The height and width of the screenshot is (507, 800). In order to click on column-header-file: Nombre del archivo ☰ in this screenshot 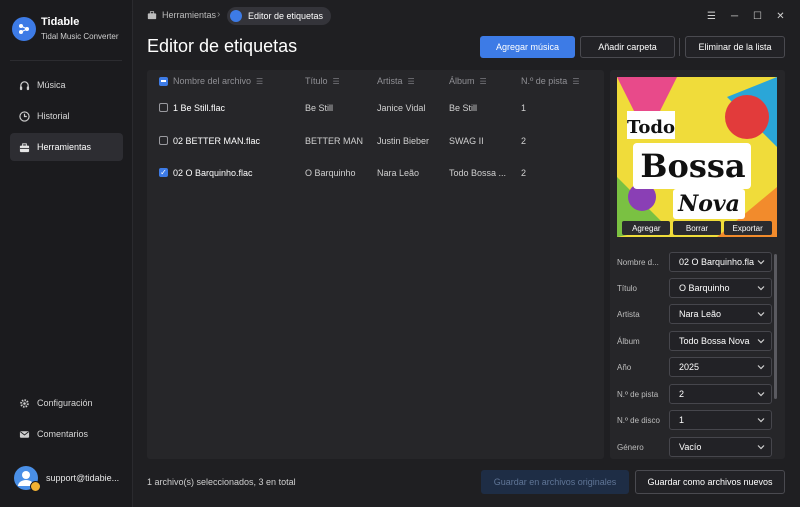, I will do `click(218, 81)`.